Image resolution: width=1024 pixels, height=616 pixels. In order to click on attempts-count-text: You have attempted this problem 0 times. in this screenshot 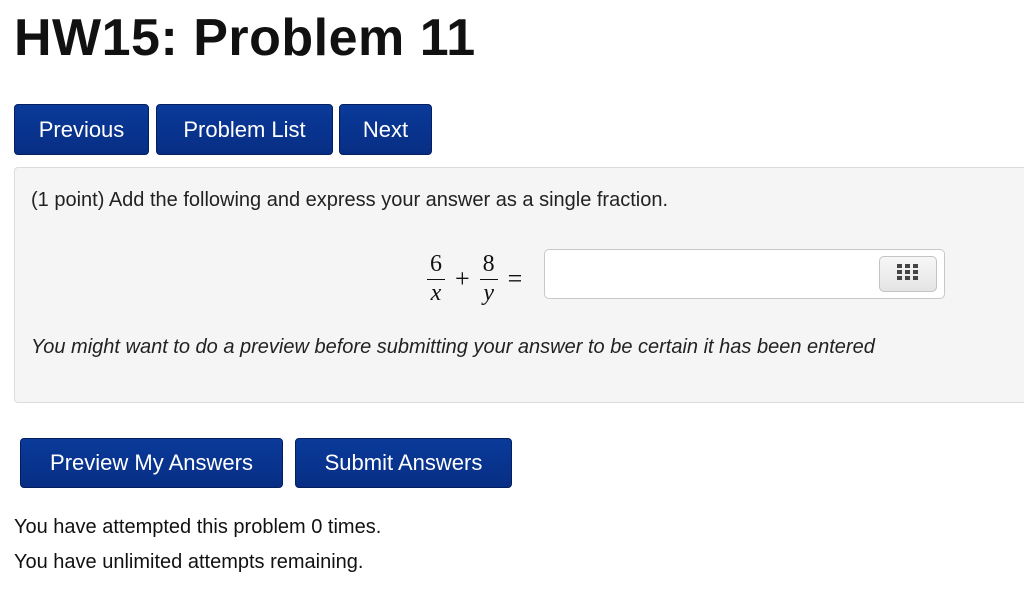, I will do `click(198, 527)`.